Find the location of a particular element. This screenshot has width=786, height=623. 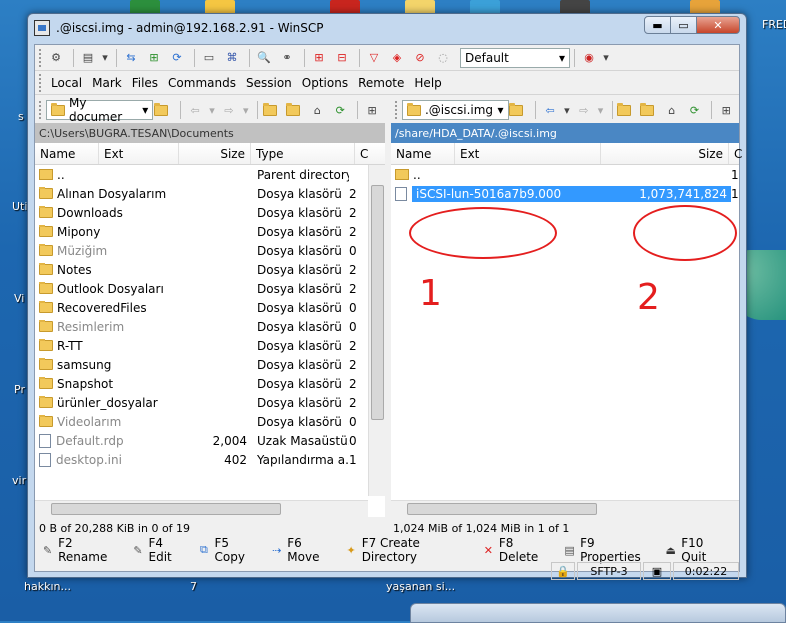

invert-selection-icon: ◈ is located at coordinates (397, 58).